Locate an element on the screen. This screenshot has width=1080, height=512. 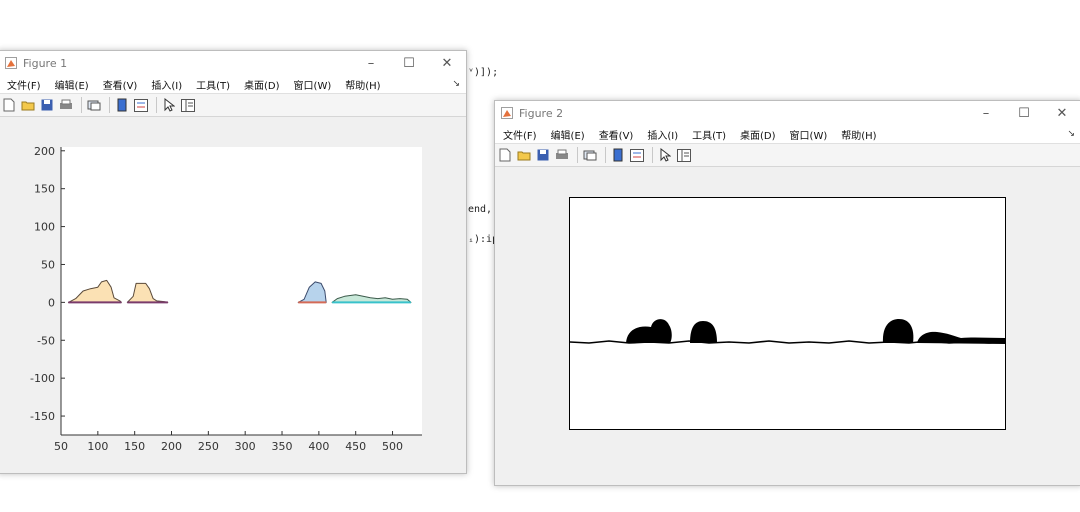
figure2-titlebar: Figure 2 – ☐ ✕ is located at coordinates (787, 113).